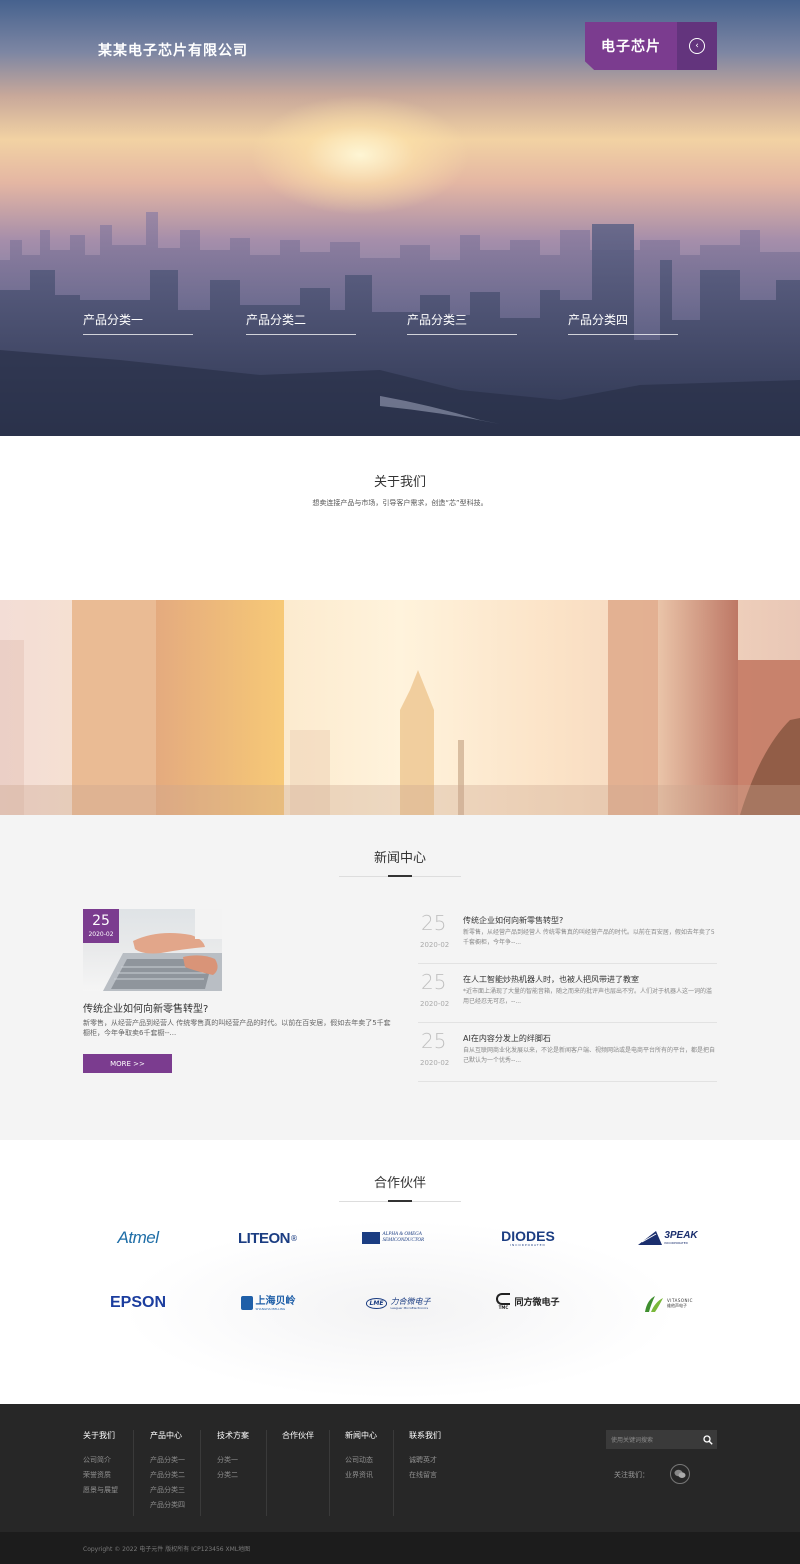 This screenshot has width=800, height=1564. I want to click on footer-column-partners: 合作伙伴, so click(298, 1441).